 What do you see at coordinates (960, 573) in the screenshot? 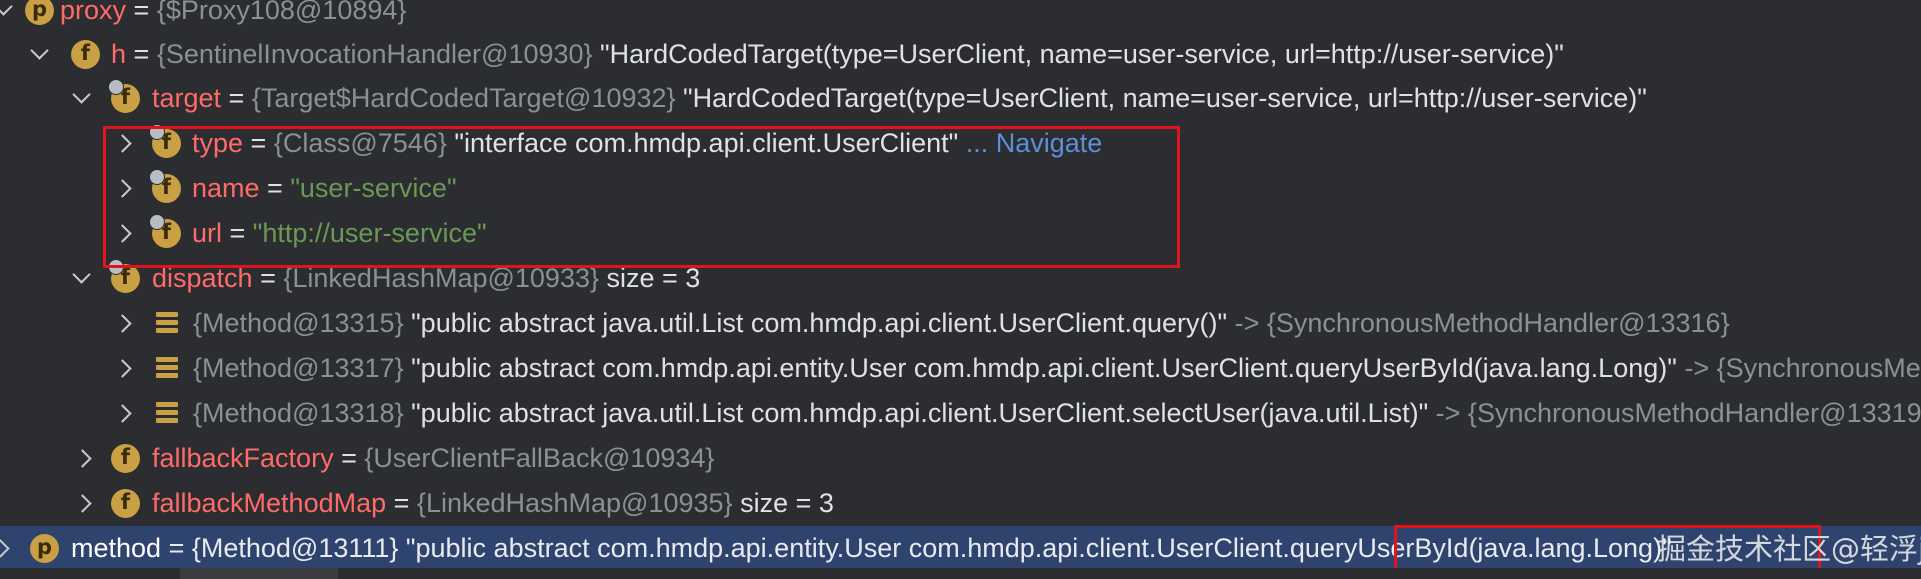
I see `bottom-strip` at bounding box center [960, 573].